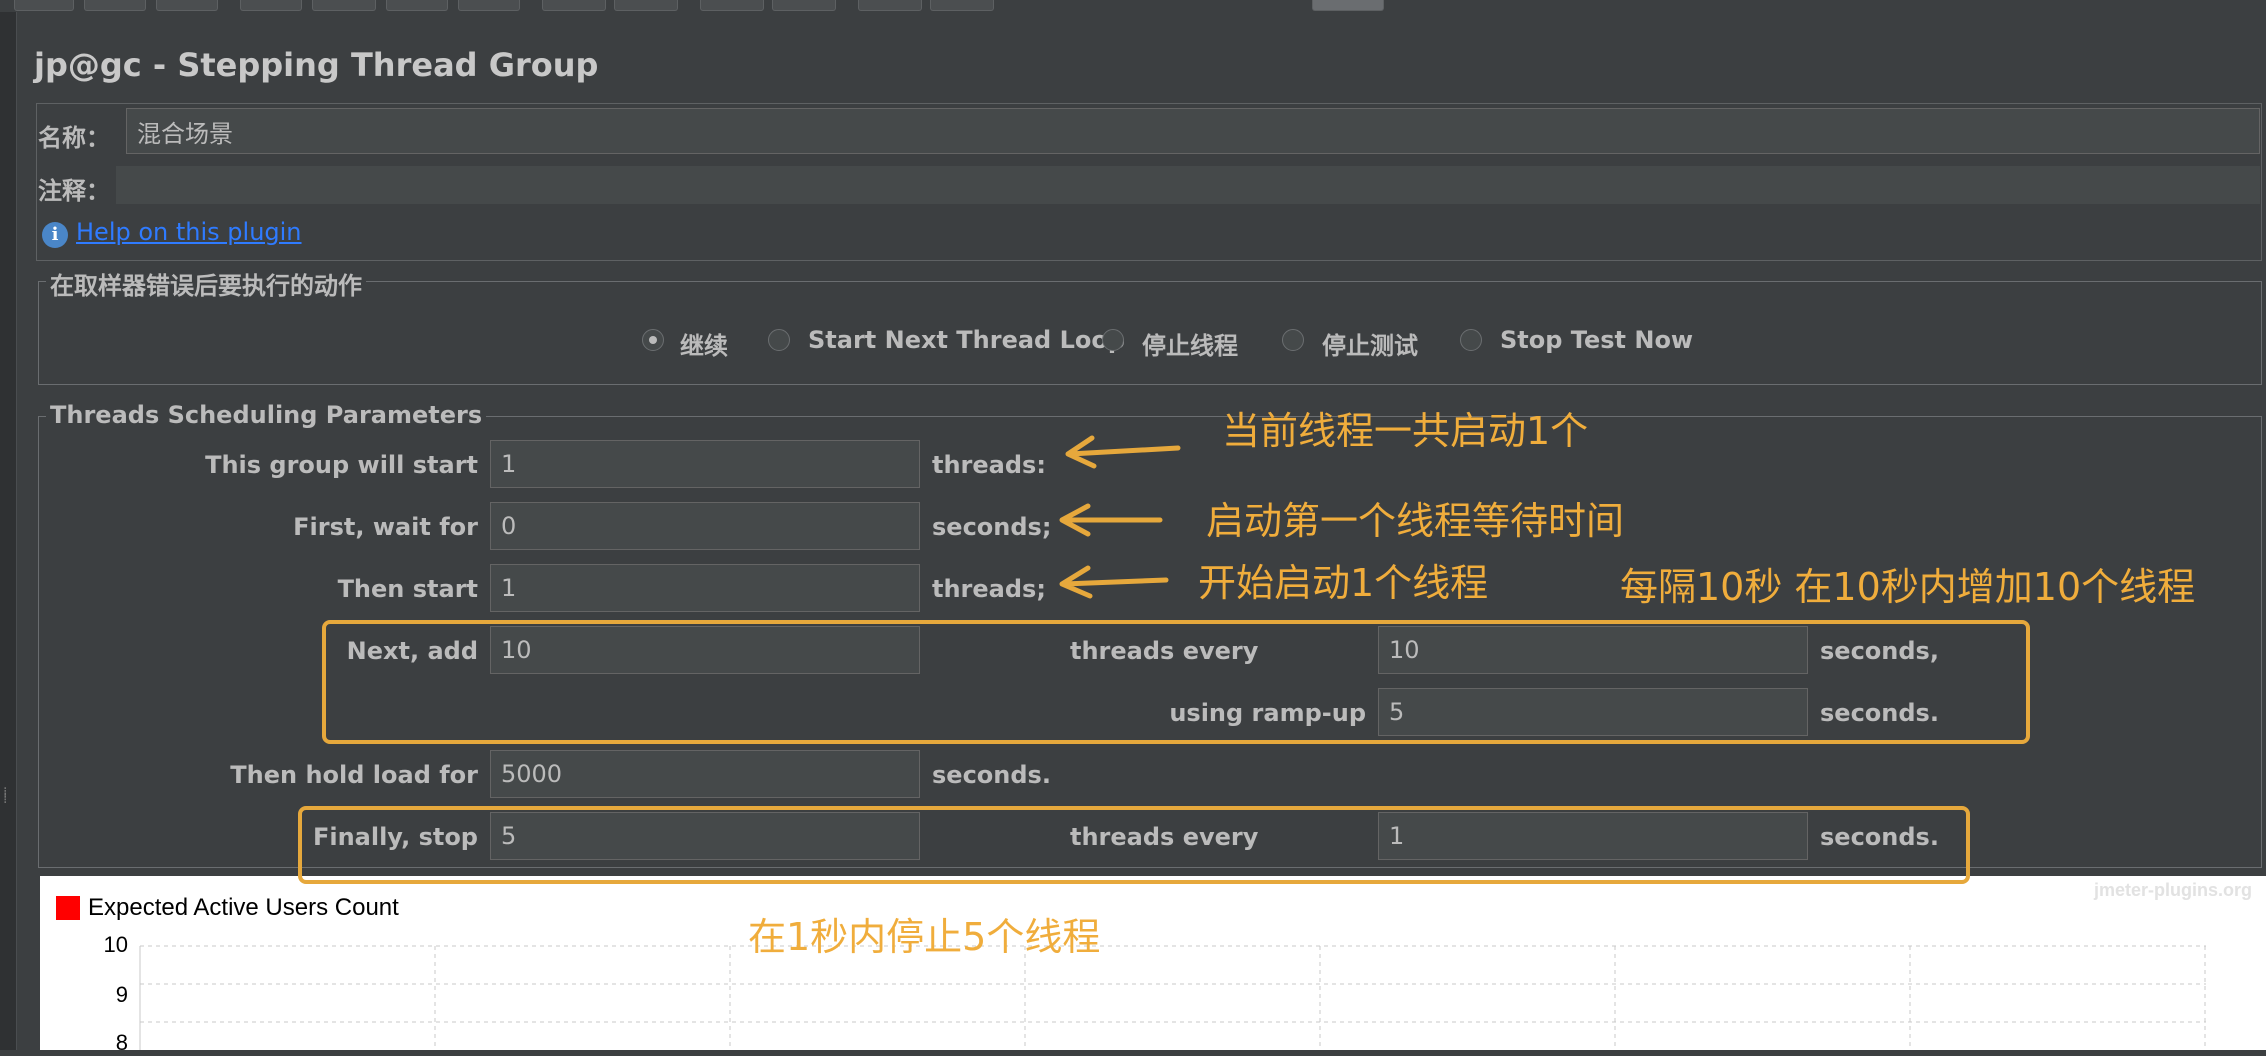  I want to click on annotation-stop-threads: 在1秒内停止5个线程, so click(924, 937).